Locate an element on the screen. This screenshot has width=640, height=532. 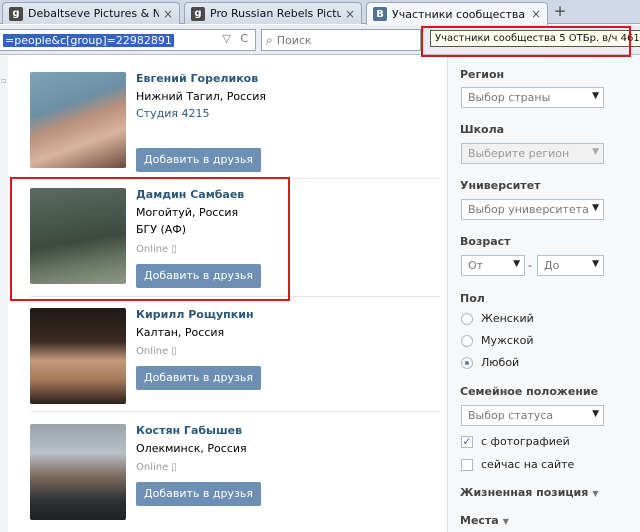
tab-pro-russian-rebels: g Pro Russian Rebels Pictures & ... × is located at coordinates (273, 13).